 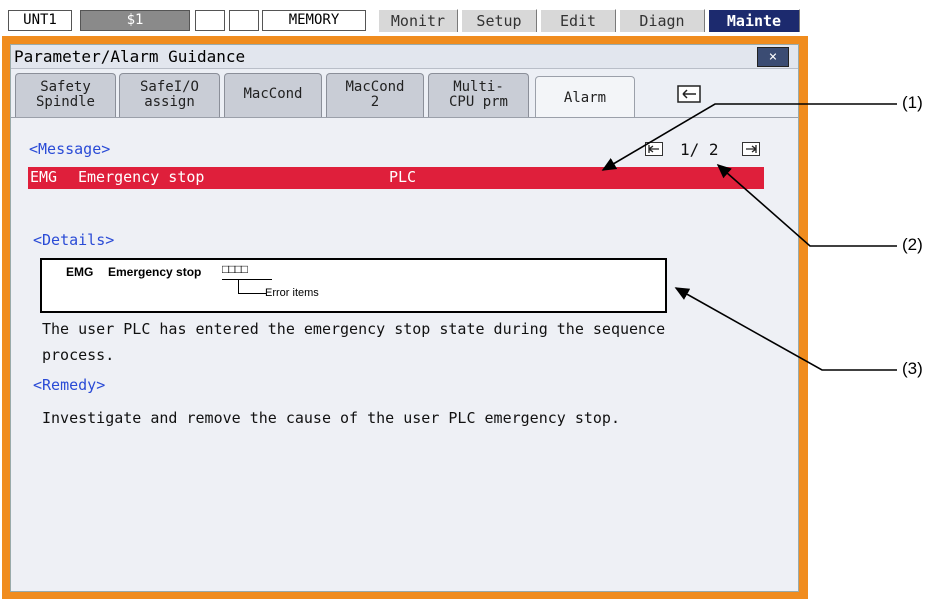 I want to click on callout-1: (1), so click(x=912, y=102).